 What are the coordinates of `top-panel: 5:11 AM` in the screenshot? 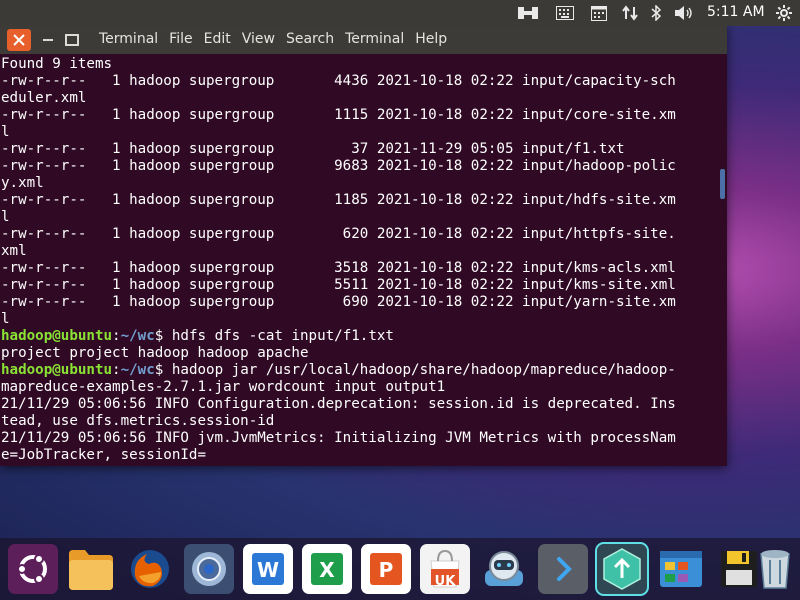 It's located at (400, 13).